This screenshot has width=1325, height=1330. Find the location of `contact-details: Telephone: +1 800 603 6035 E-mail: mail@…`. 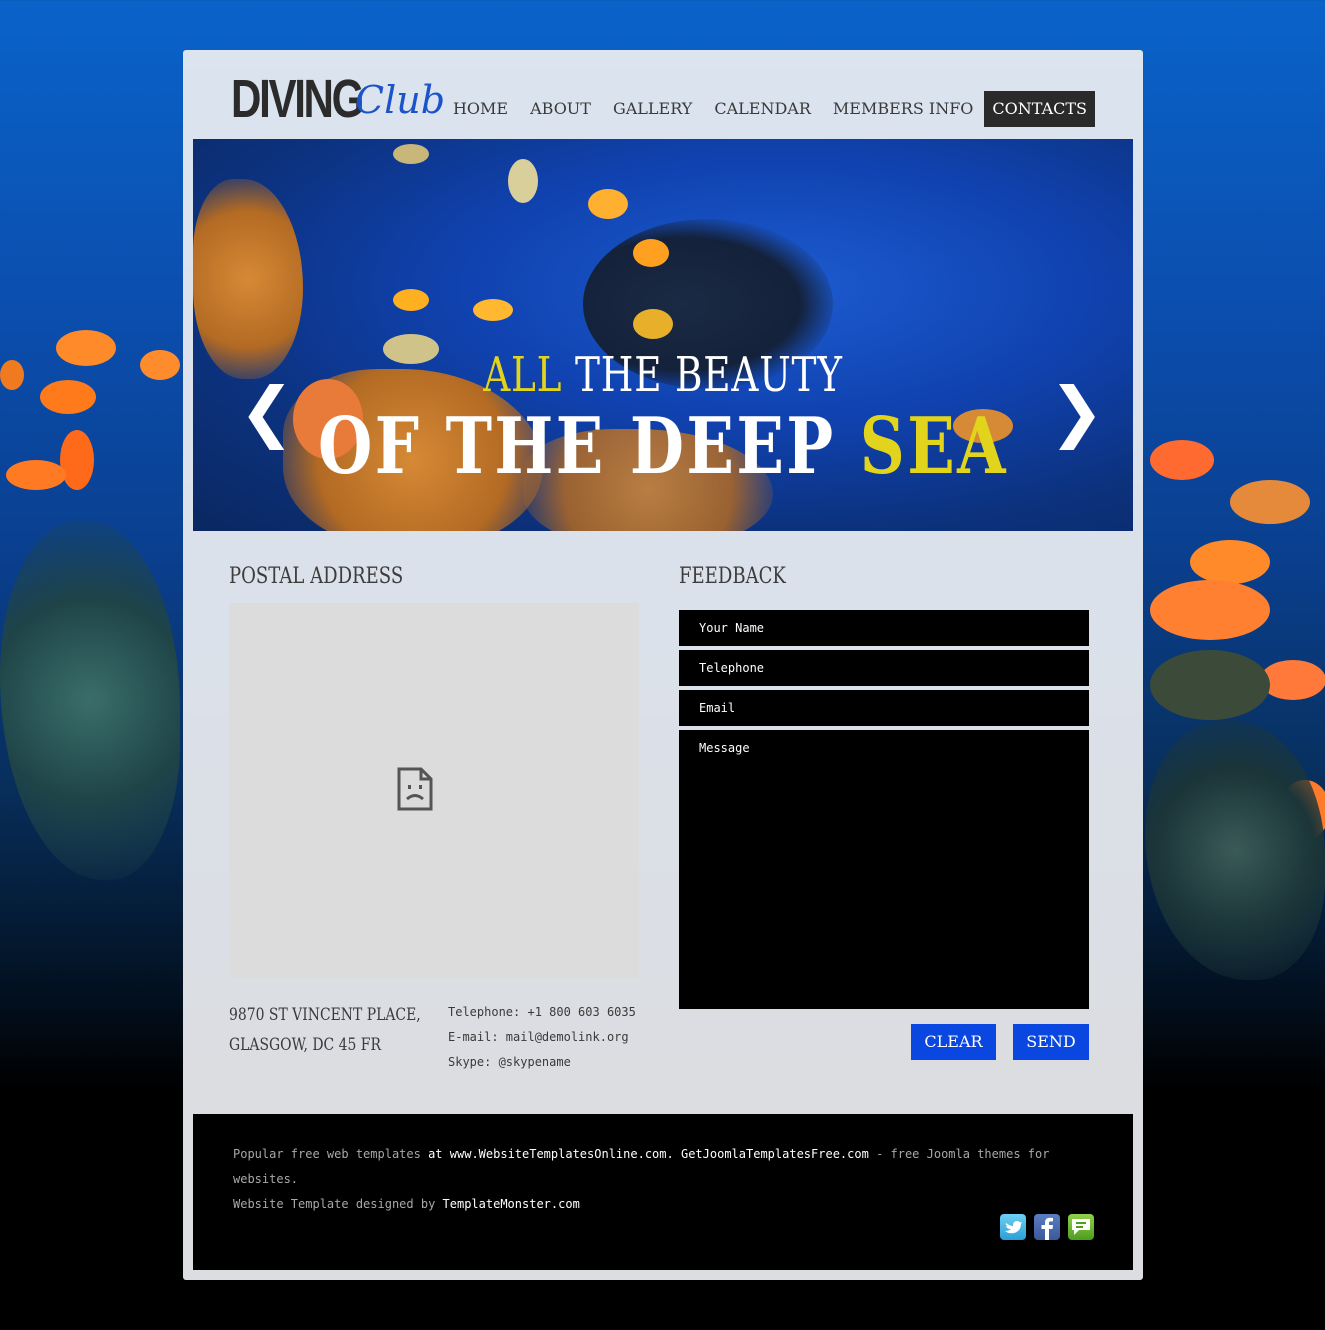

contact-details: Telephone: +1 800 603 6035 E-mail: mail@… is located at coordinates (542, 1037).